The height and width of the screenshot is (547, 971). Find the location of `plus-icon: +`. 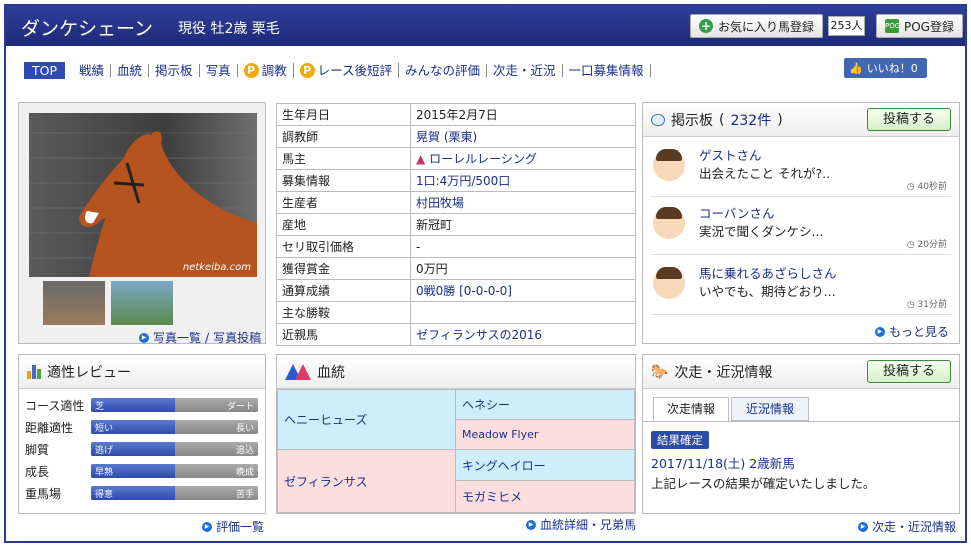

plus-icon: + is located at coordinates (706, 26).